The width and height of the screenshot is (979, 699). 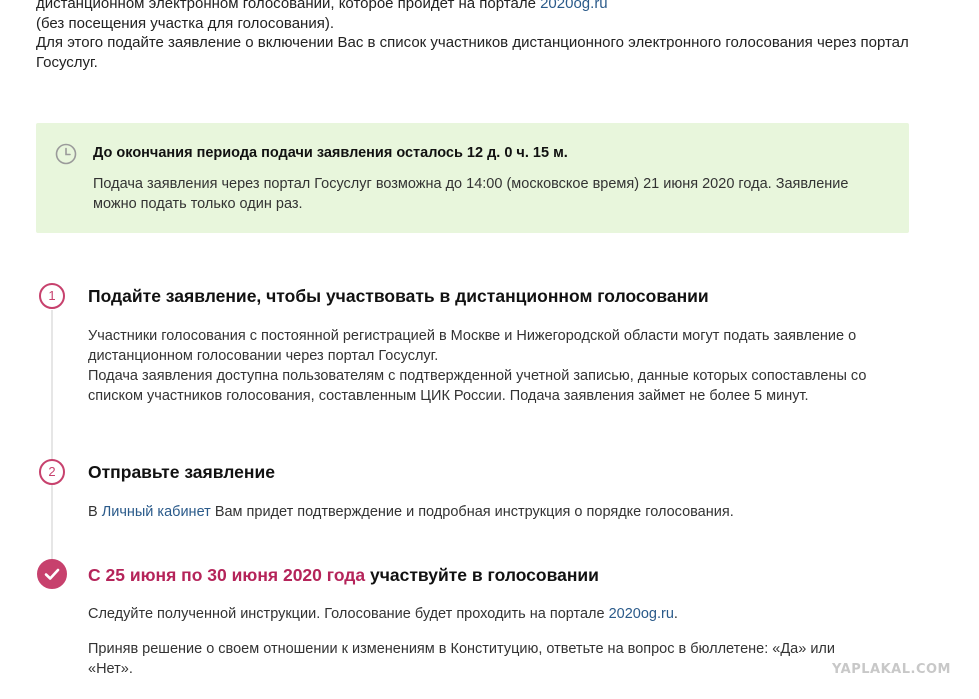 I want to click on clock-icon, so click(x=66, y=154).